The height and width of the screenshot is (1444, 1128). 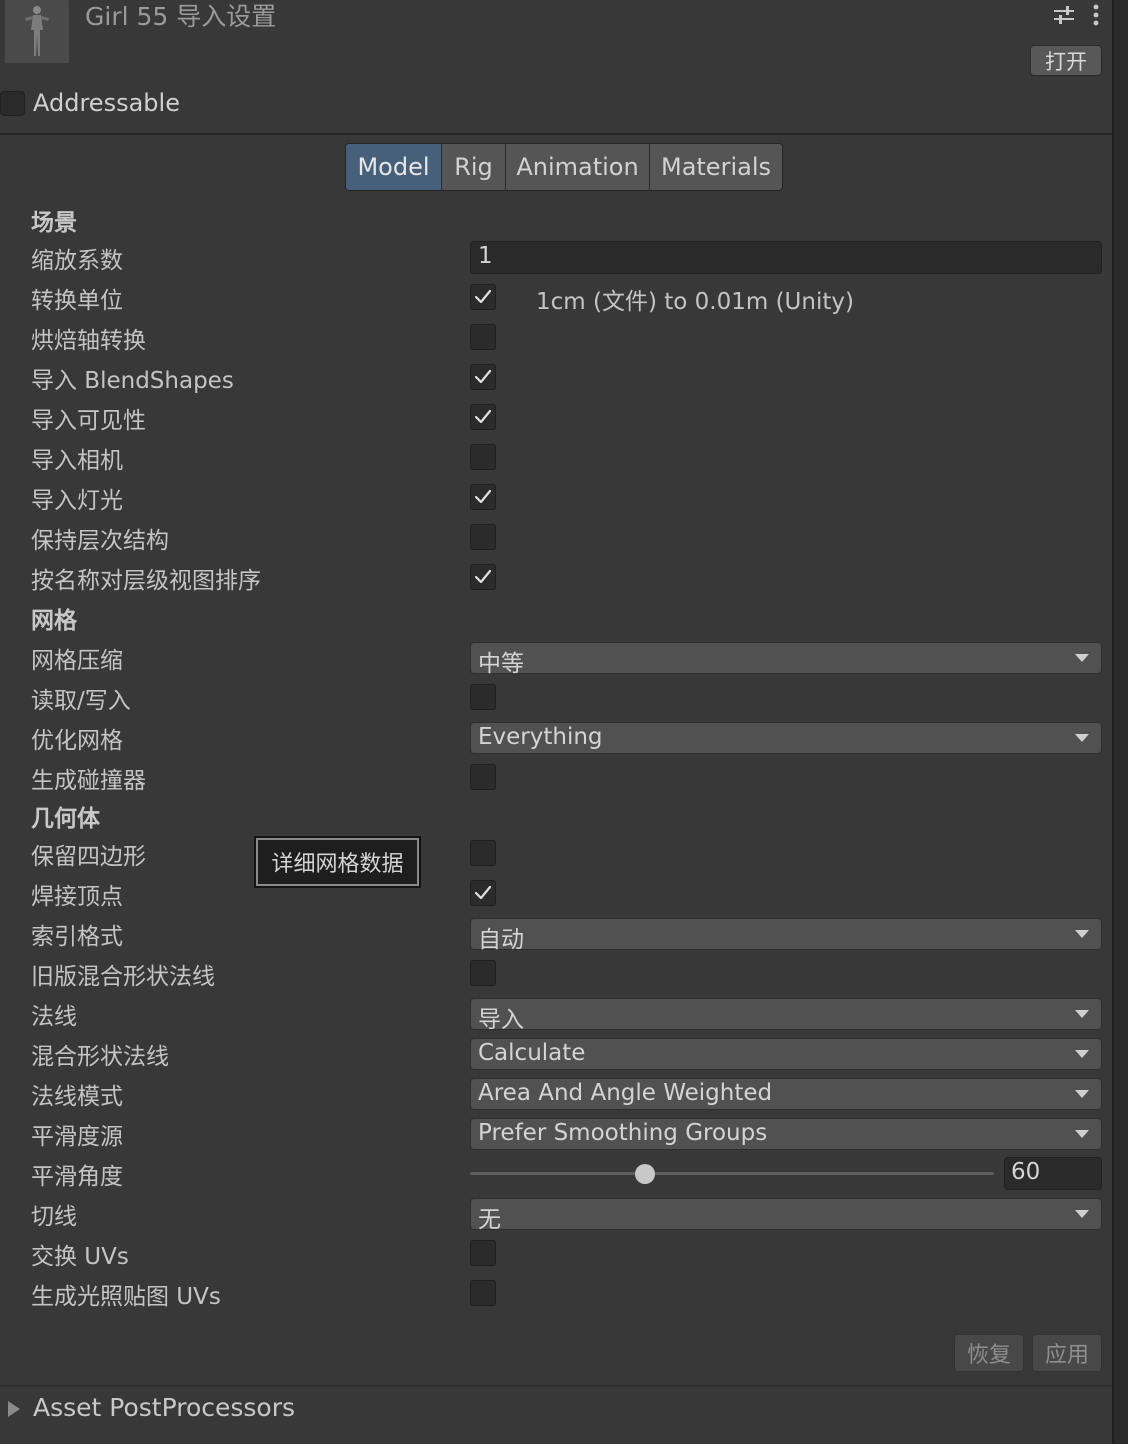 What do you see at coordinates (483, 853) in the screenshot?
I see `keep-quads-checkbox` at bounding box center [483, 853].